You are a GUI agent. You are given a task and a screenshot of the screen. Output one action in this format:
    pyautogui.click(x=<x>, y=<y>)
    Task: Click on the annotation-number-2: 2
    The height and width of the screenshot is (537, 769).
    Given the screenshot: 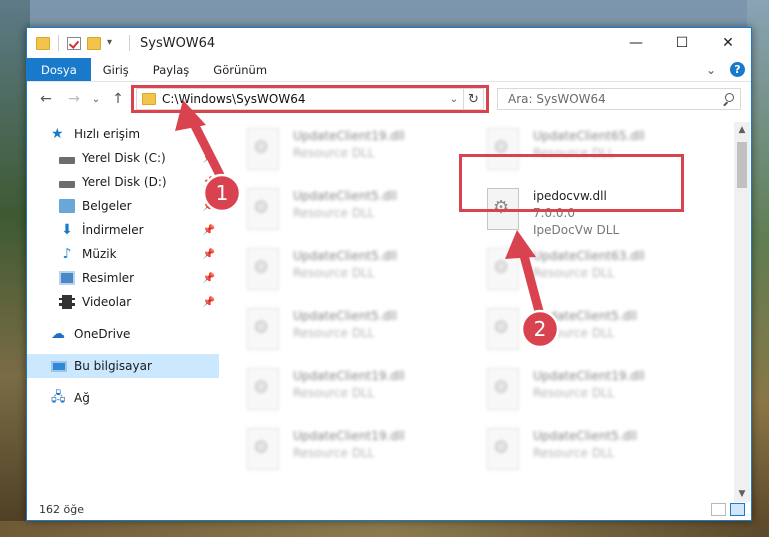 What is the action you would take?
    pyautogui.click(x=540, y=329)
    